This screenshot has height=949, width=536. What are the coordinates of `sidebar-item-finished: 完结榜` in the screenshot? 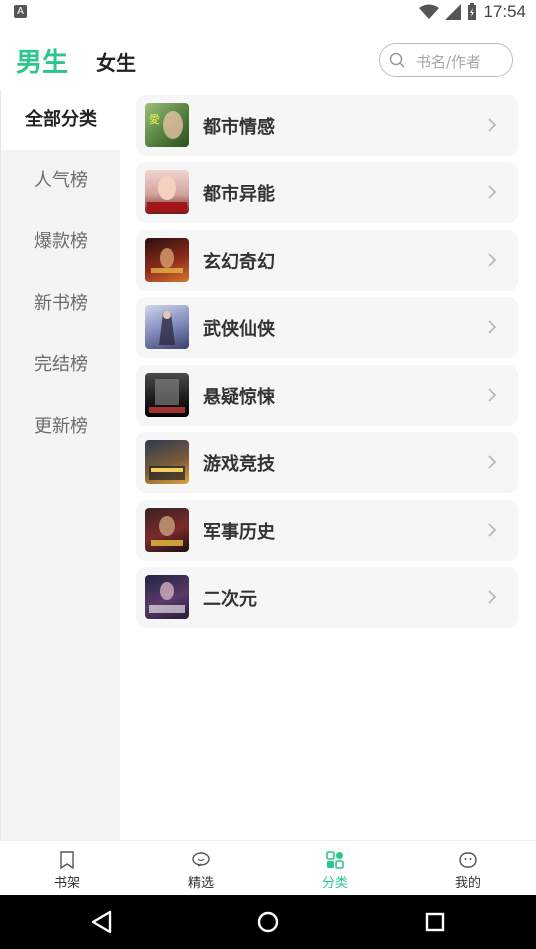 It's located at (61, 365).